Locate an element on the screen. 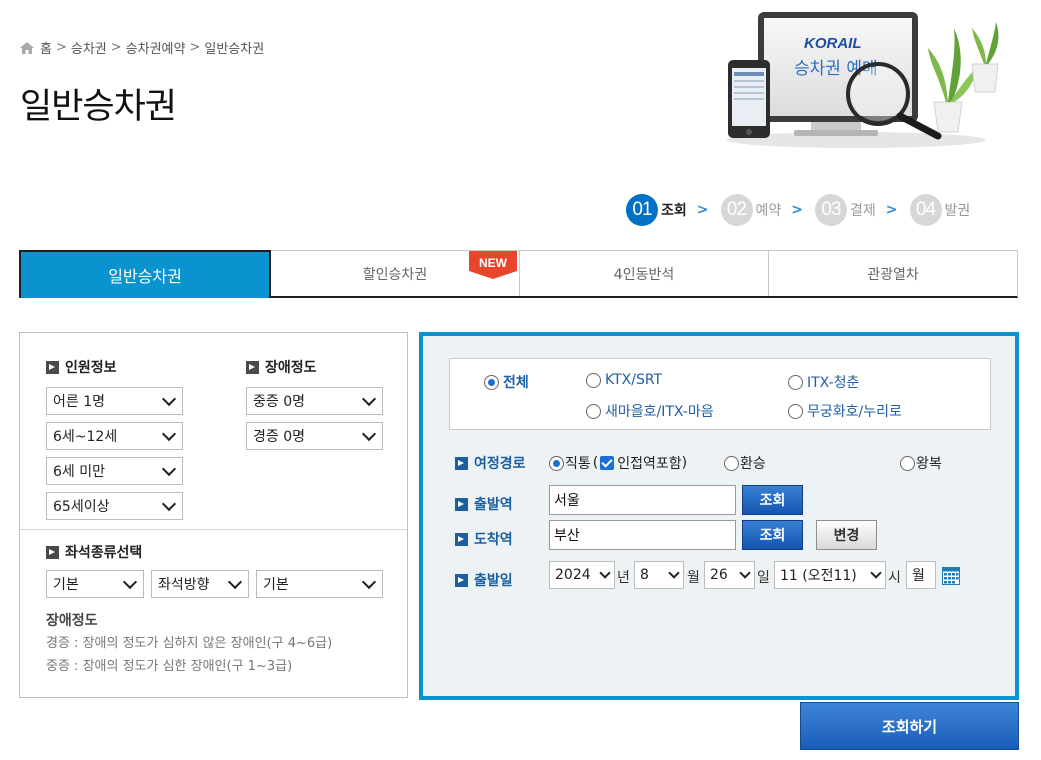 The height and width of the screenshot is (760, 1041). breadcrumb-reservation: 승차권예약 is located at coordinates (156, 47).